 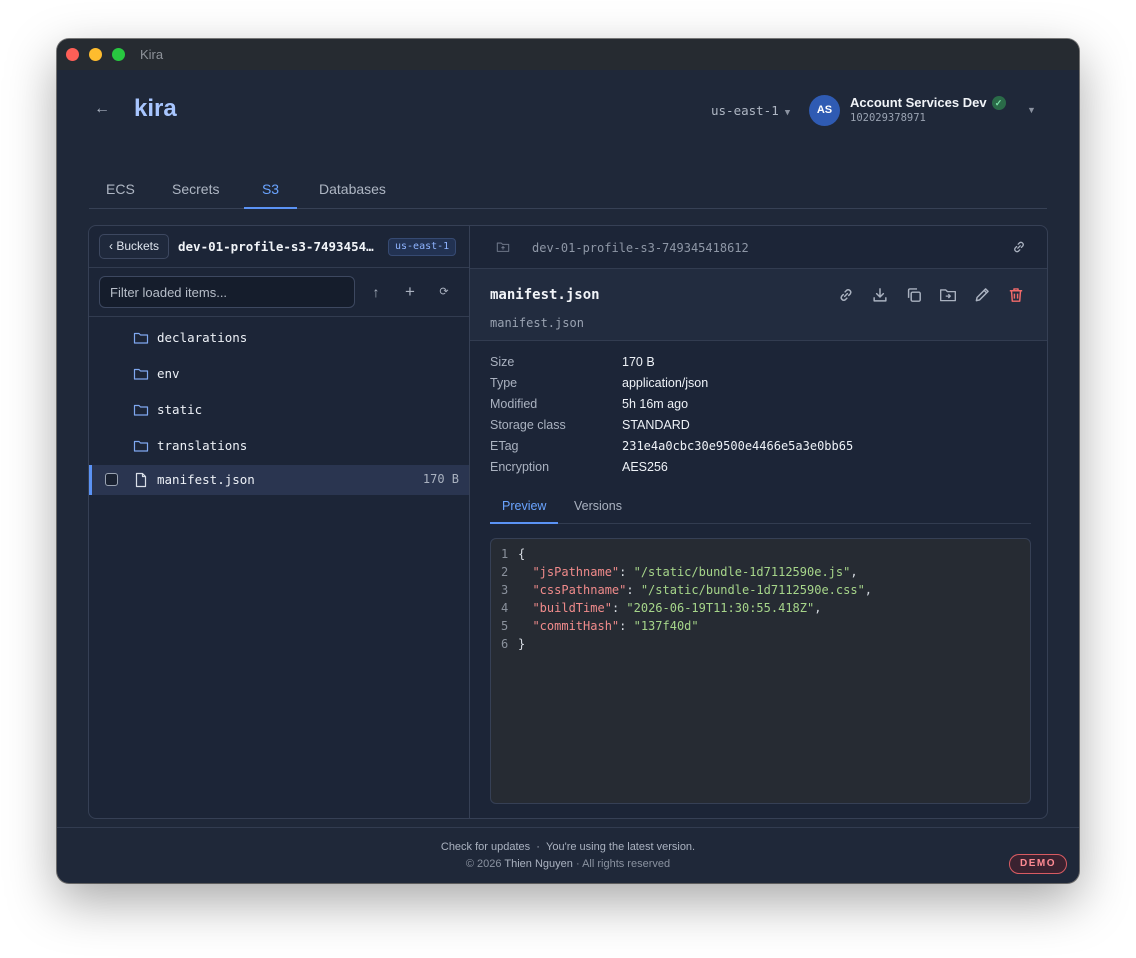 What do you see at coordinates (758, 247) in the screenshot?
I see `object-path-bar: dev-01-profile-s3-749345418612` at bounding box center [758, 247].